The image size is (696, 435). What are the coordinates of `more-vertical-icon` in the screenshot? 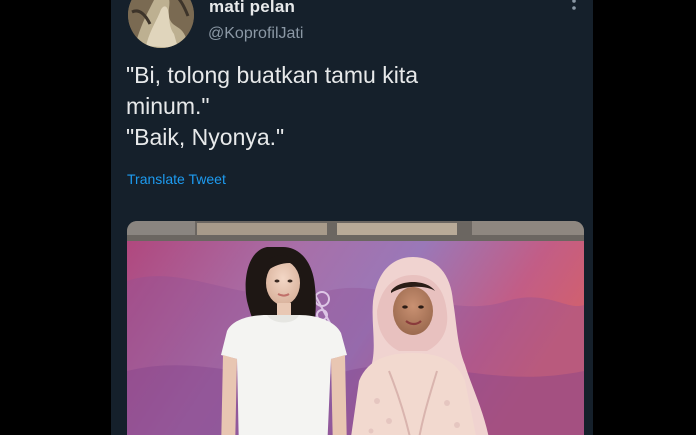 It's located at (574, 8).